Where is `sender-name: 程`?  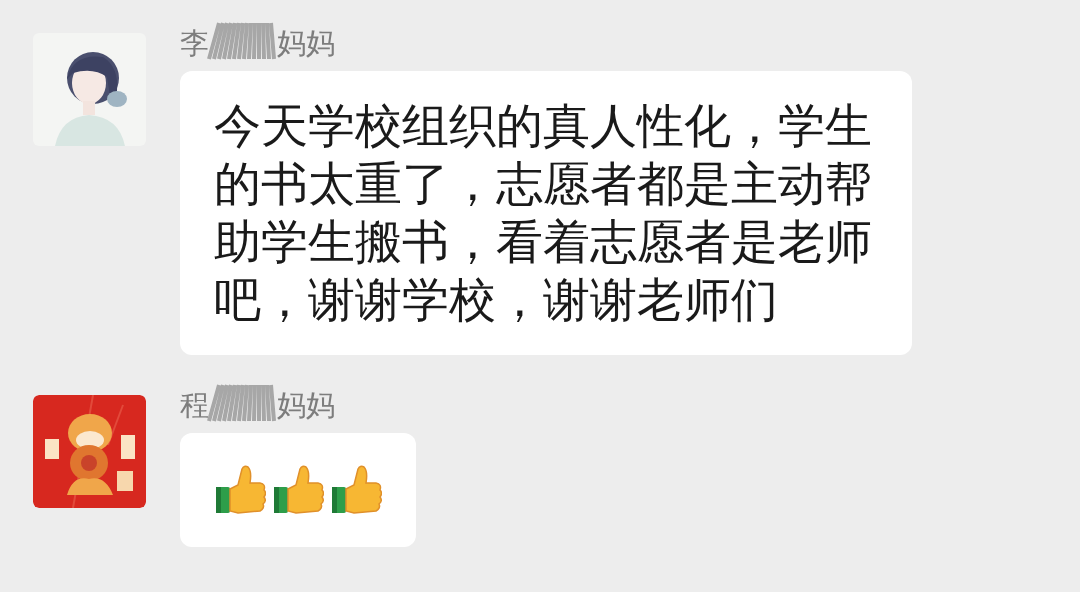 sender-name: 程 is located at coordinates (194, 405).